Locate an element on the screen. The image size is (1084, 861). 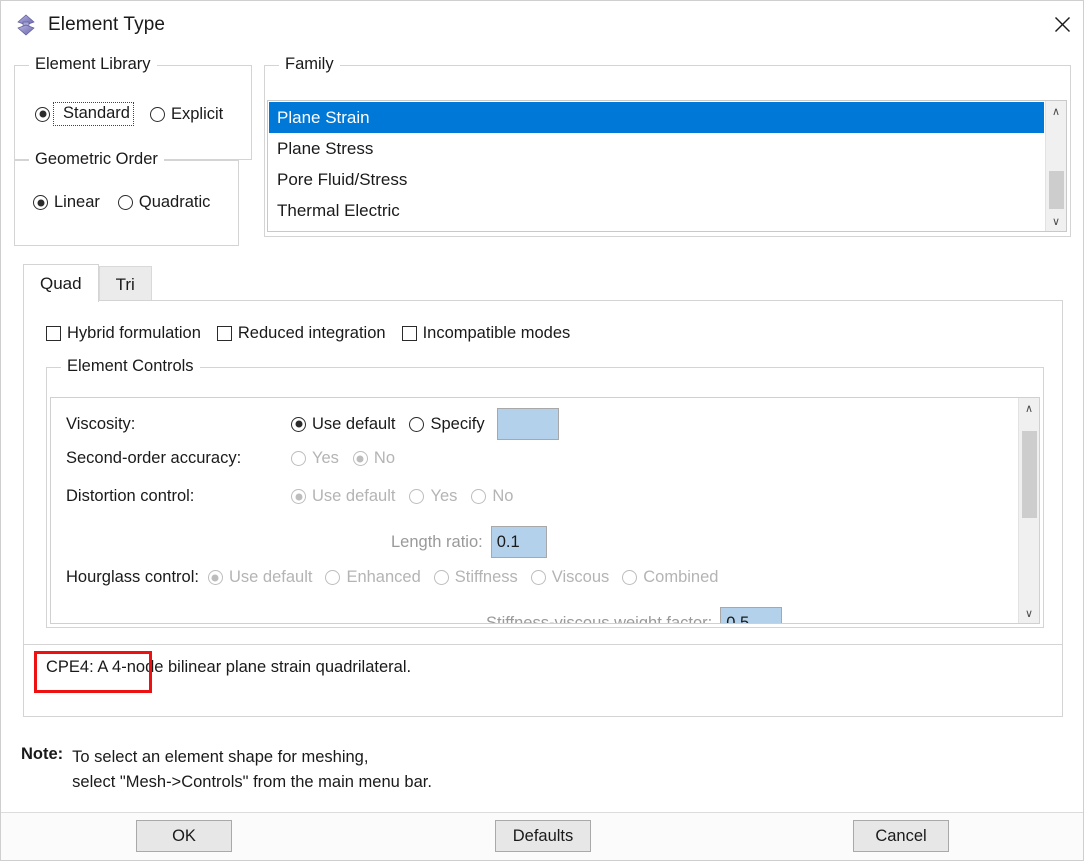
radio-hourglass-enhanced: Enhanced is located at coordinates (373, 577).